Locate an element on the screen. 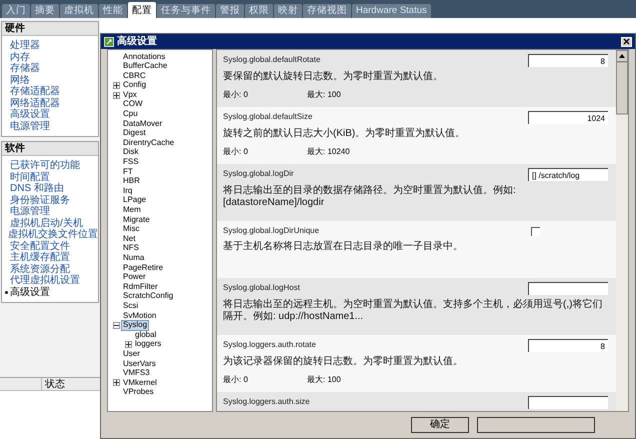 Image resolution: width=636 pixels, height=439 pixels. close-button is located at coordinates (626, 41).